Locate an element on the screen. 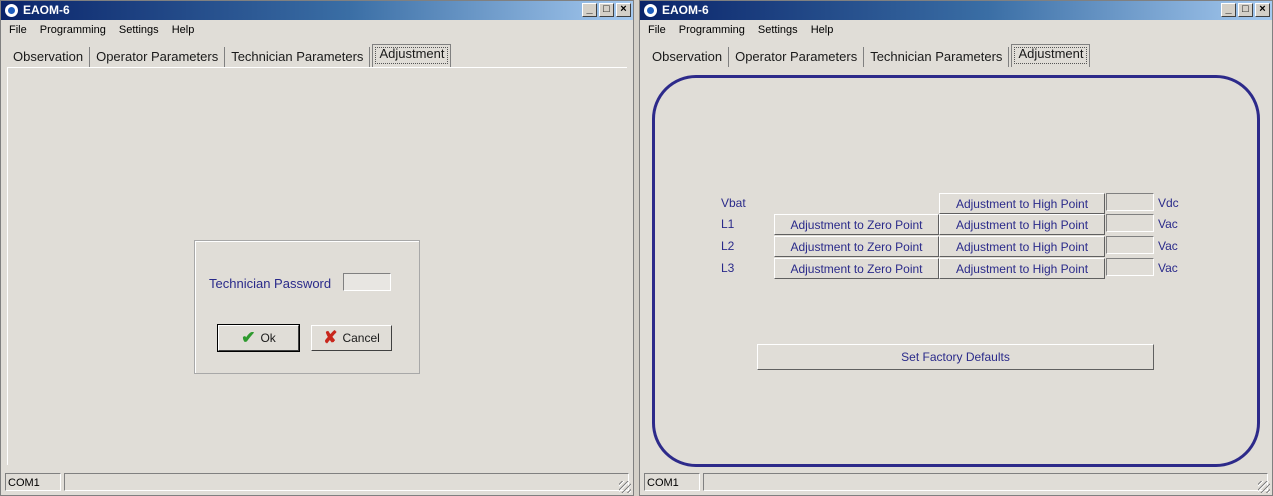 The image size is (1273, 496). l1-unit: Vac is located at coordinates (1168, 224).